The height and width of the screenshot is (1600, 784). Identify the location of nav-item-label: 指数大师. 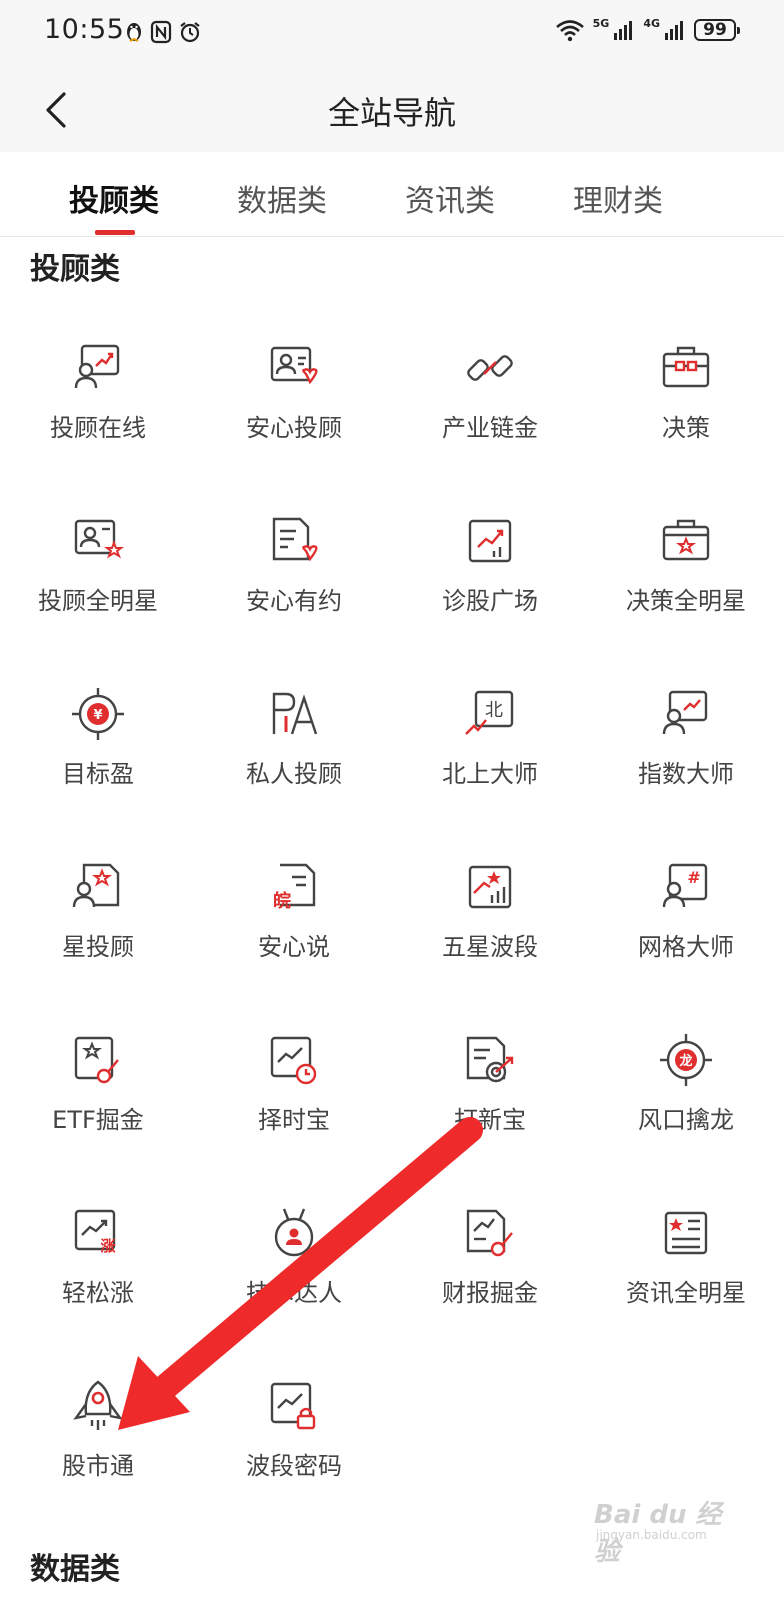
(686, 774).